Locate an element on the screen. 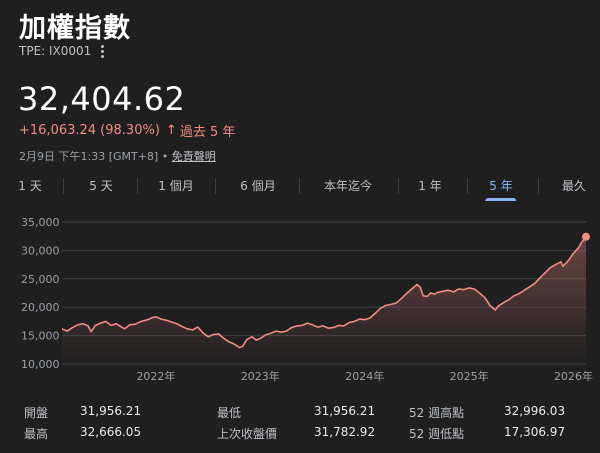 The image size is (600, 453). time-range-tabs: 1 天 5 天 1 個月 6 個月 本年迄今 1 年 5 年 最久 is located at coordinates (300, 189).